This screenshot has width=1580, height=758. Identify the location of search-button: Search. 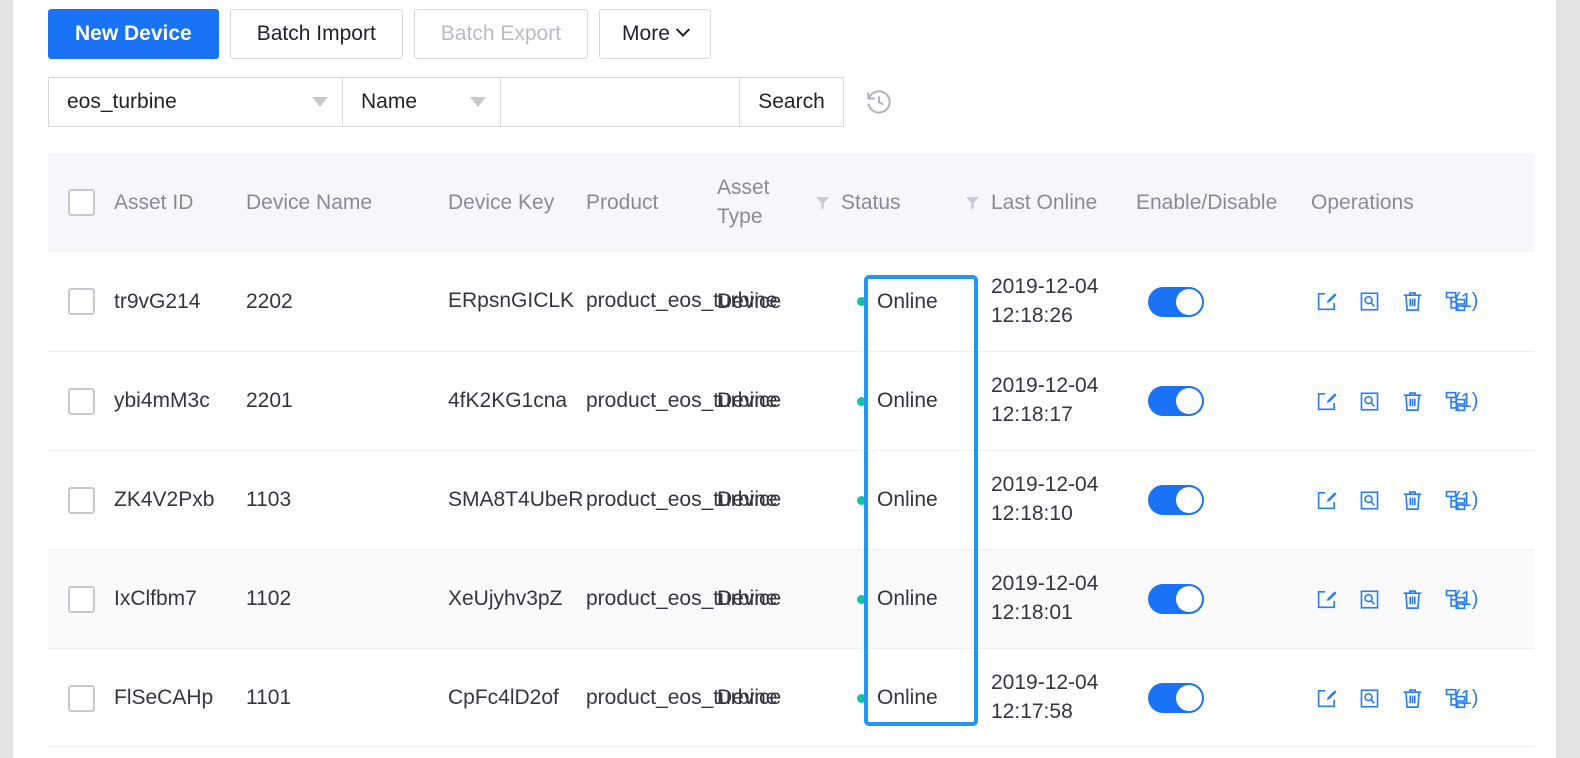
(792, 102).